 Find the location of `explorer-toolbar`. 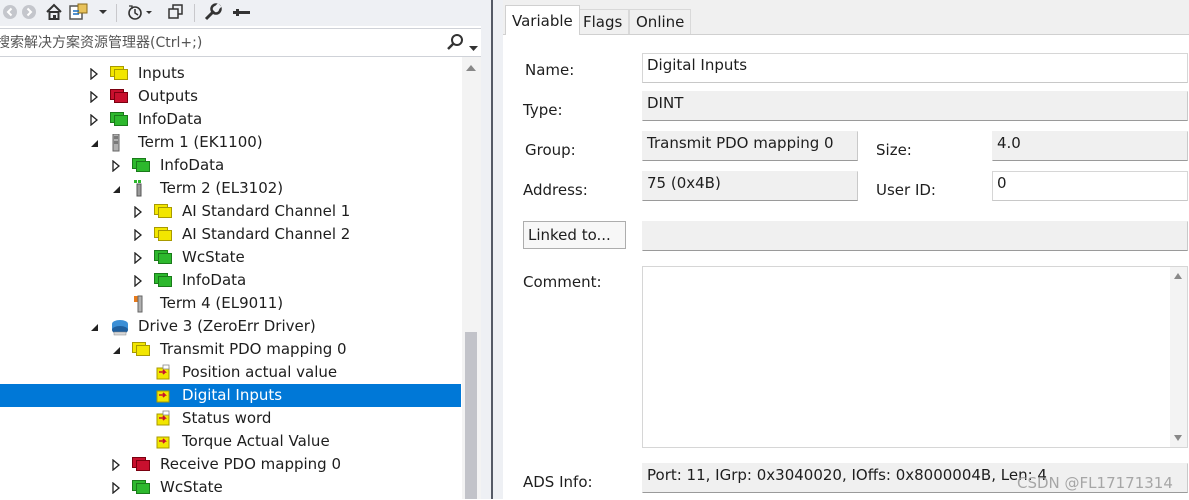

explorer-toolbar is located at coordinates (240, 13).